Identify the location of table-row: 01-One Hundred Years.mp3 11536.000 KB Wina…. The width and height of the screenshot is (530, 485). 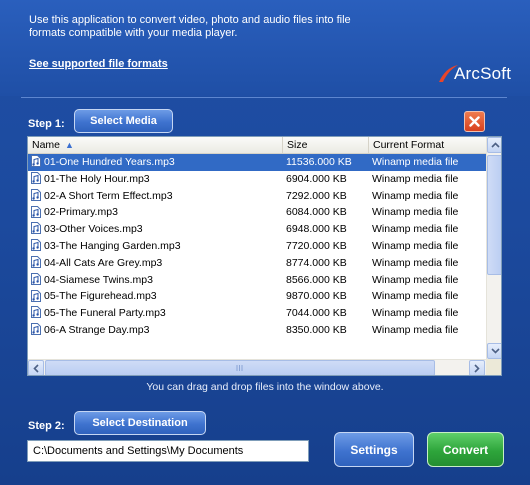
(257, 162).